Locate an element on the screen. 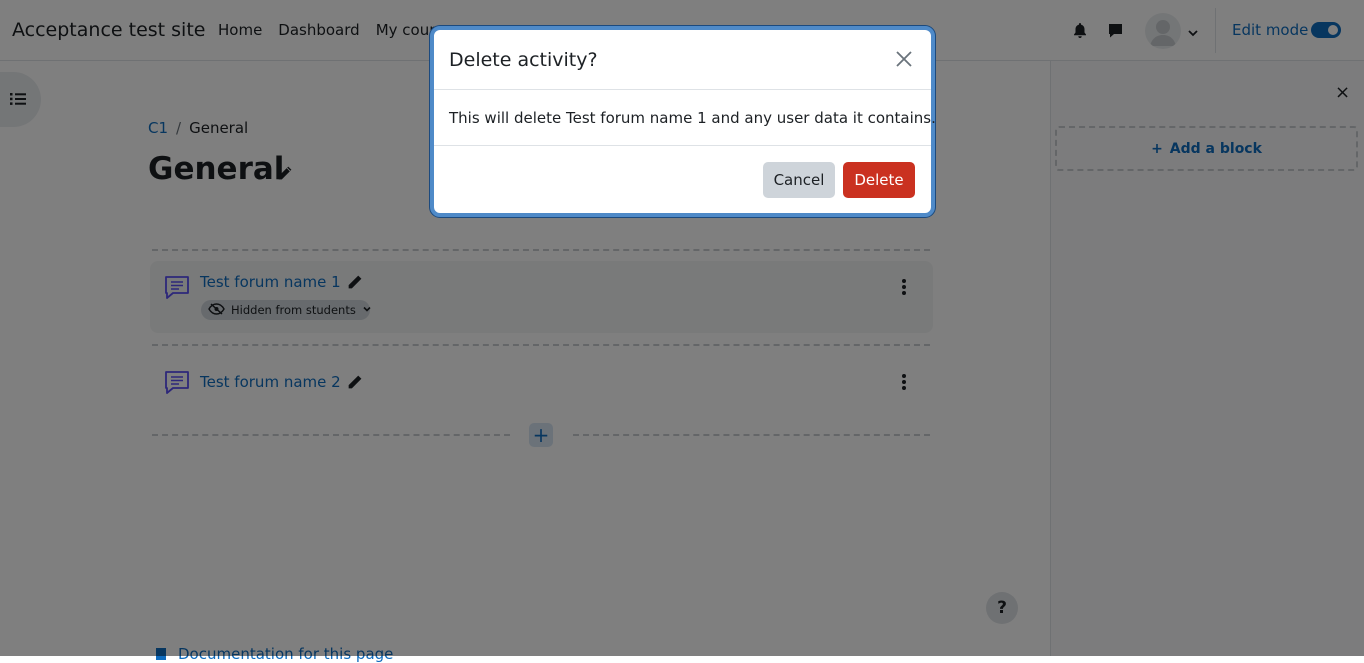 This screenshot has height=663, width=1364. modal-title: Delete activity? is located at coordinates (523, 60).